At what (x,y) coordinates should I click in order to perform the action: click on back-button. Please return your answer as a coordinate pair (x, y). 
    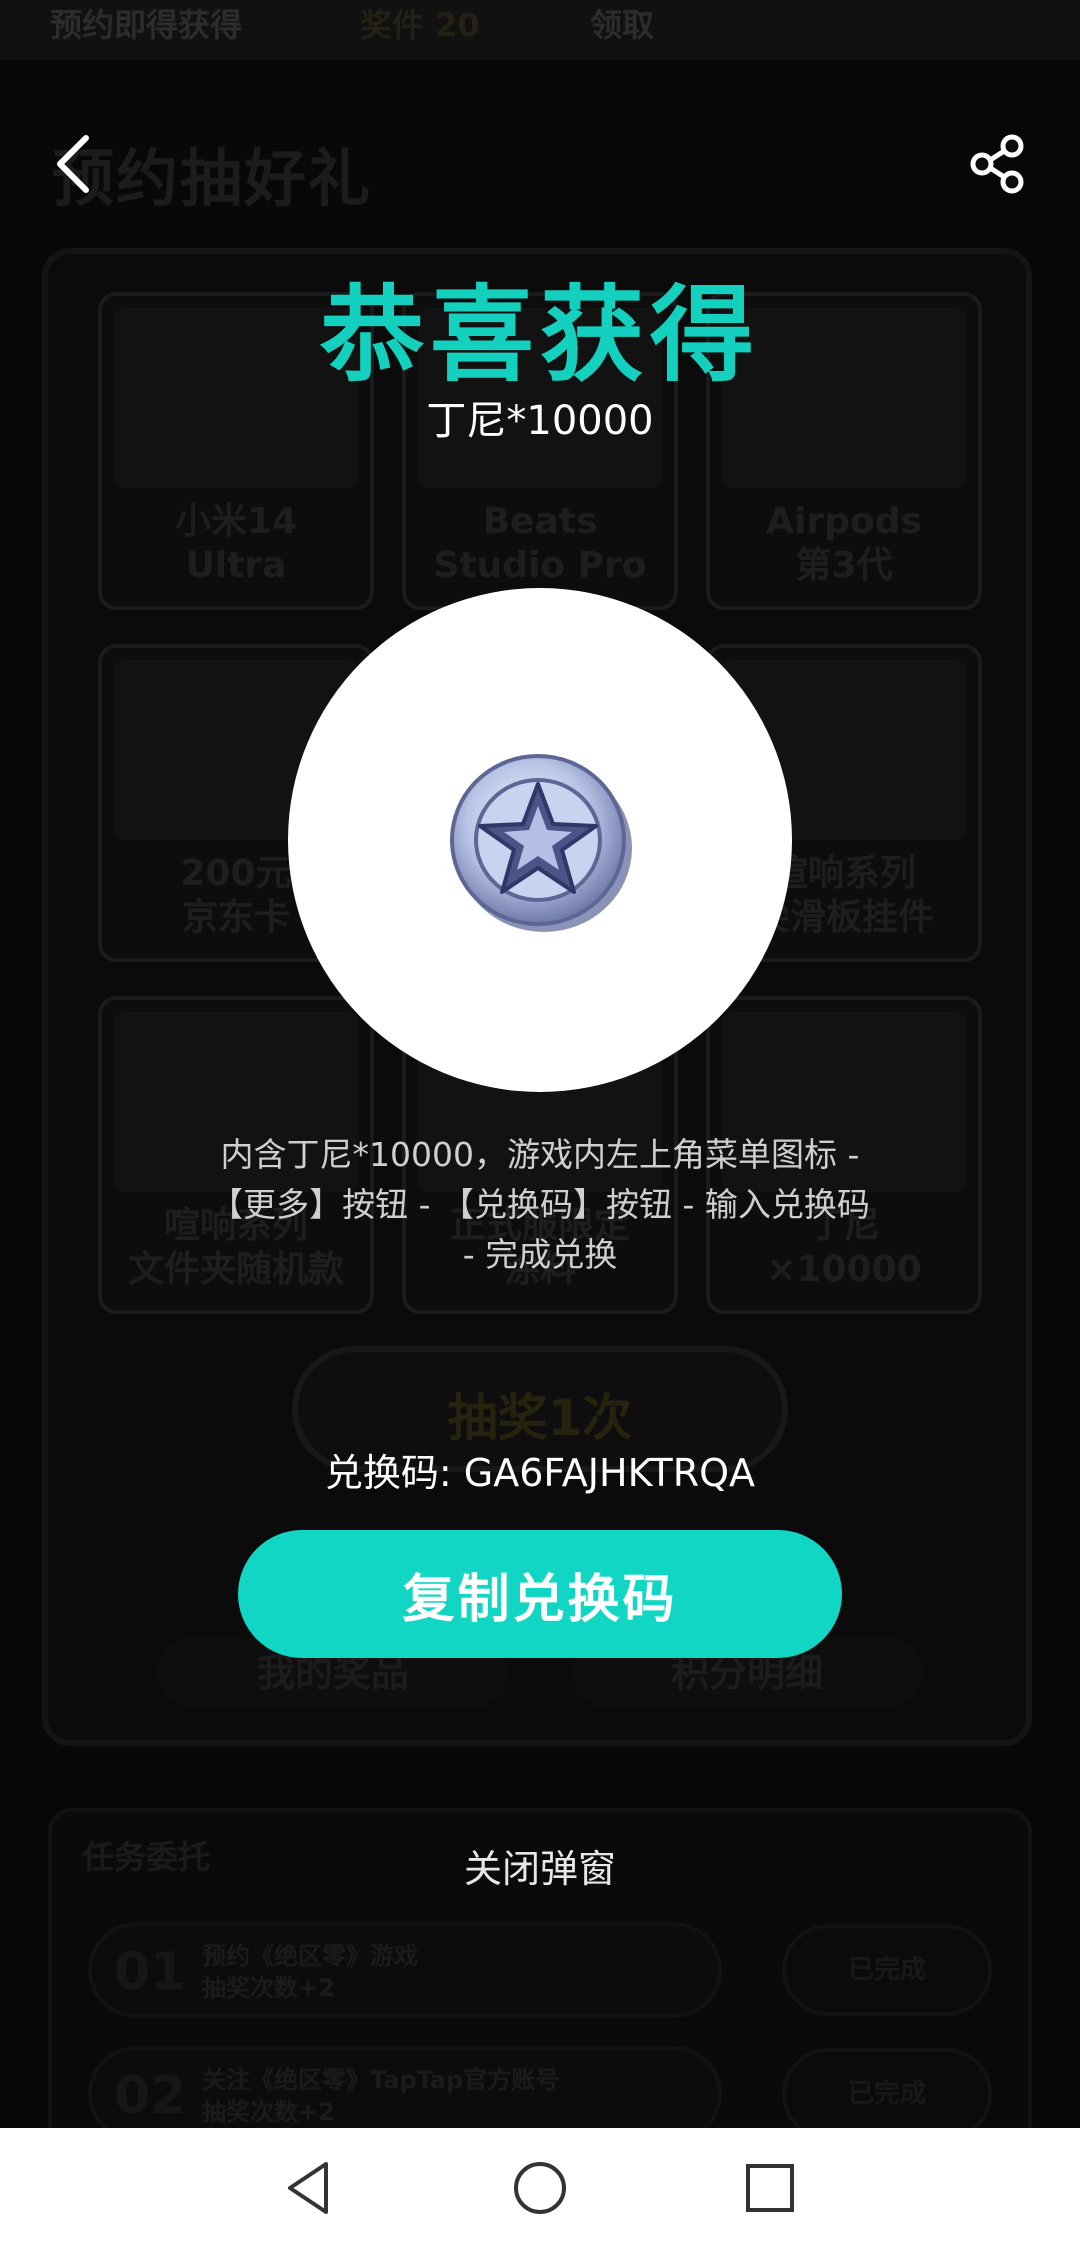
    Looking at the image, I should click on (74, 164).